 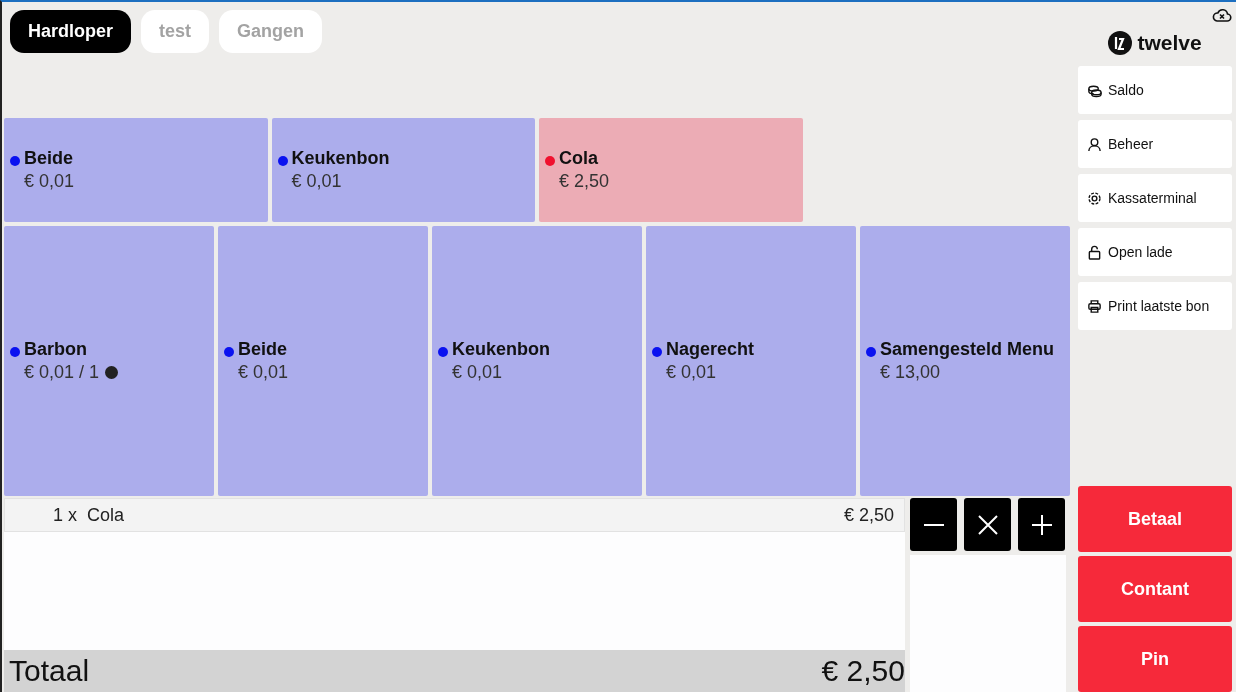 I want to click on product-price: € 2,50, so click(x=584, y=181).